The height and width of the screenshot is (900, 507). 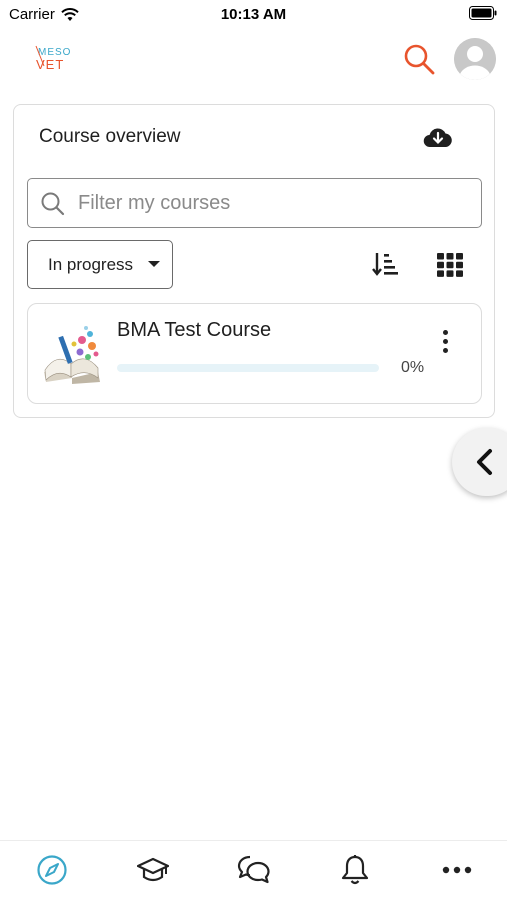 I want to click on site-logo: MESO VET, so click(x=55, y=58).